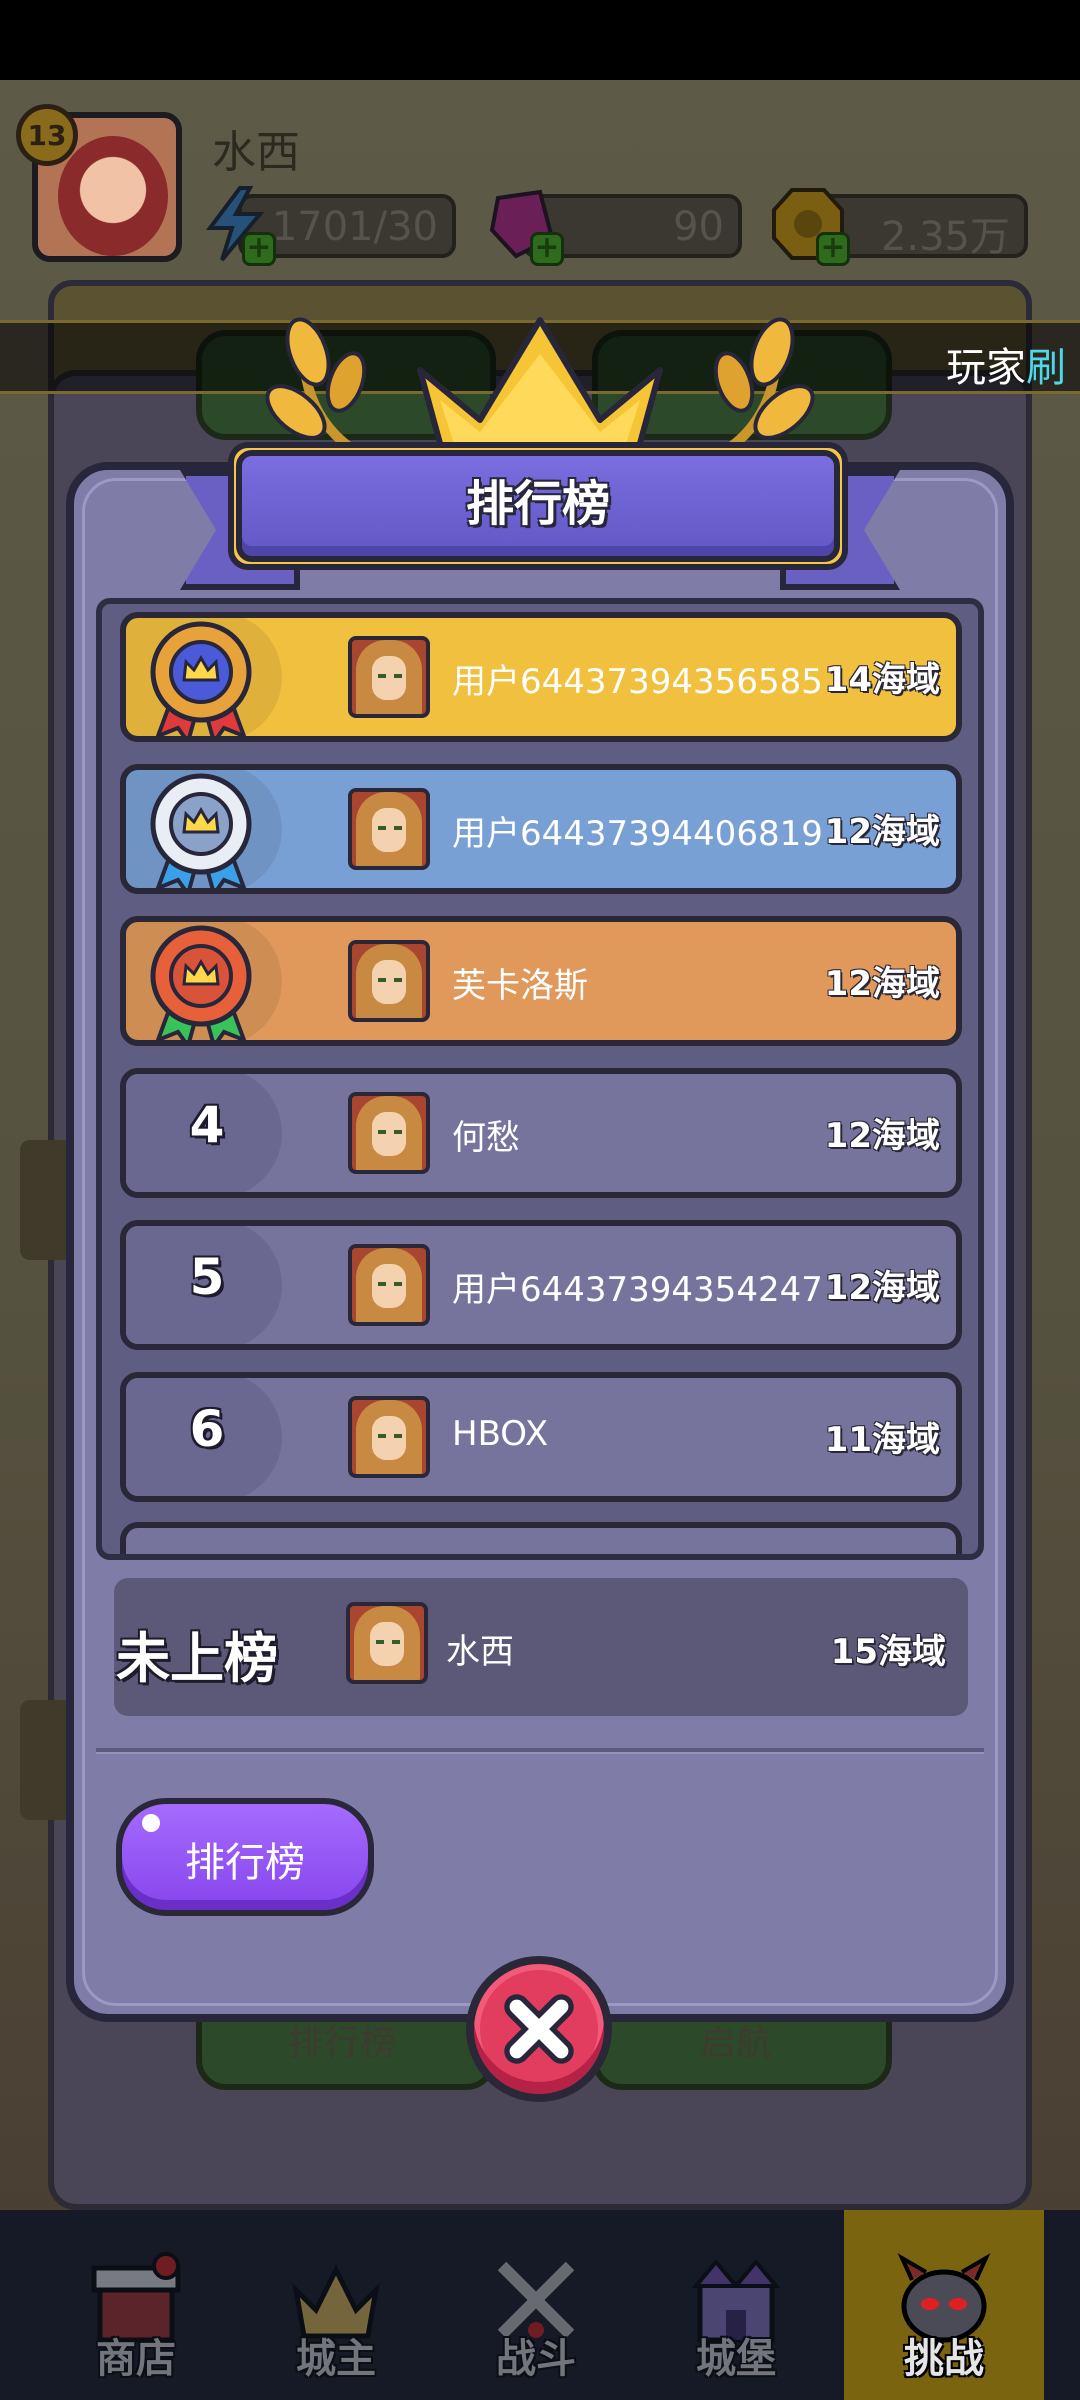  I want to click on close-icon, so click(539, 2029).